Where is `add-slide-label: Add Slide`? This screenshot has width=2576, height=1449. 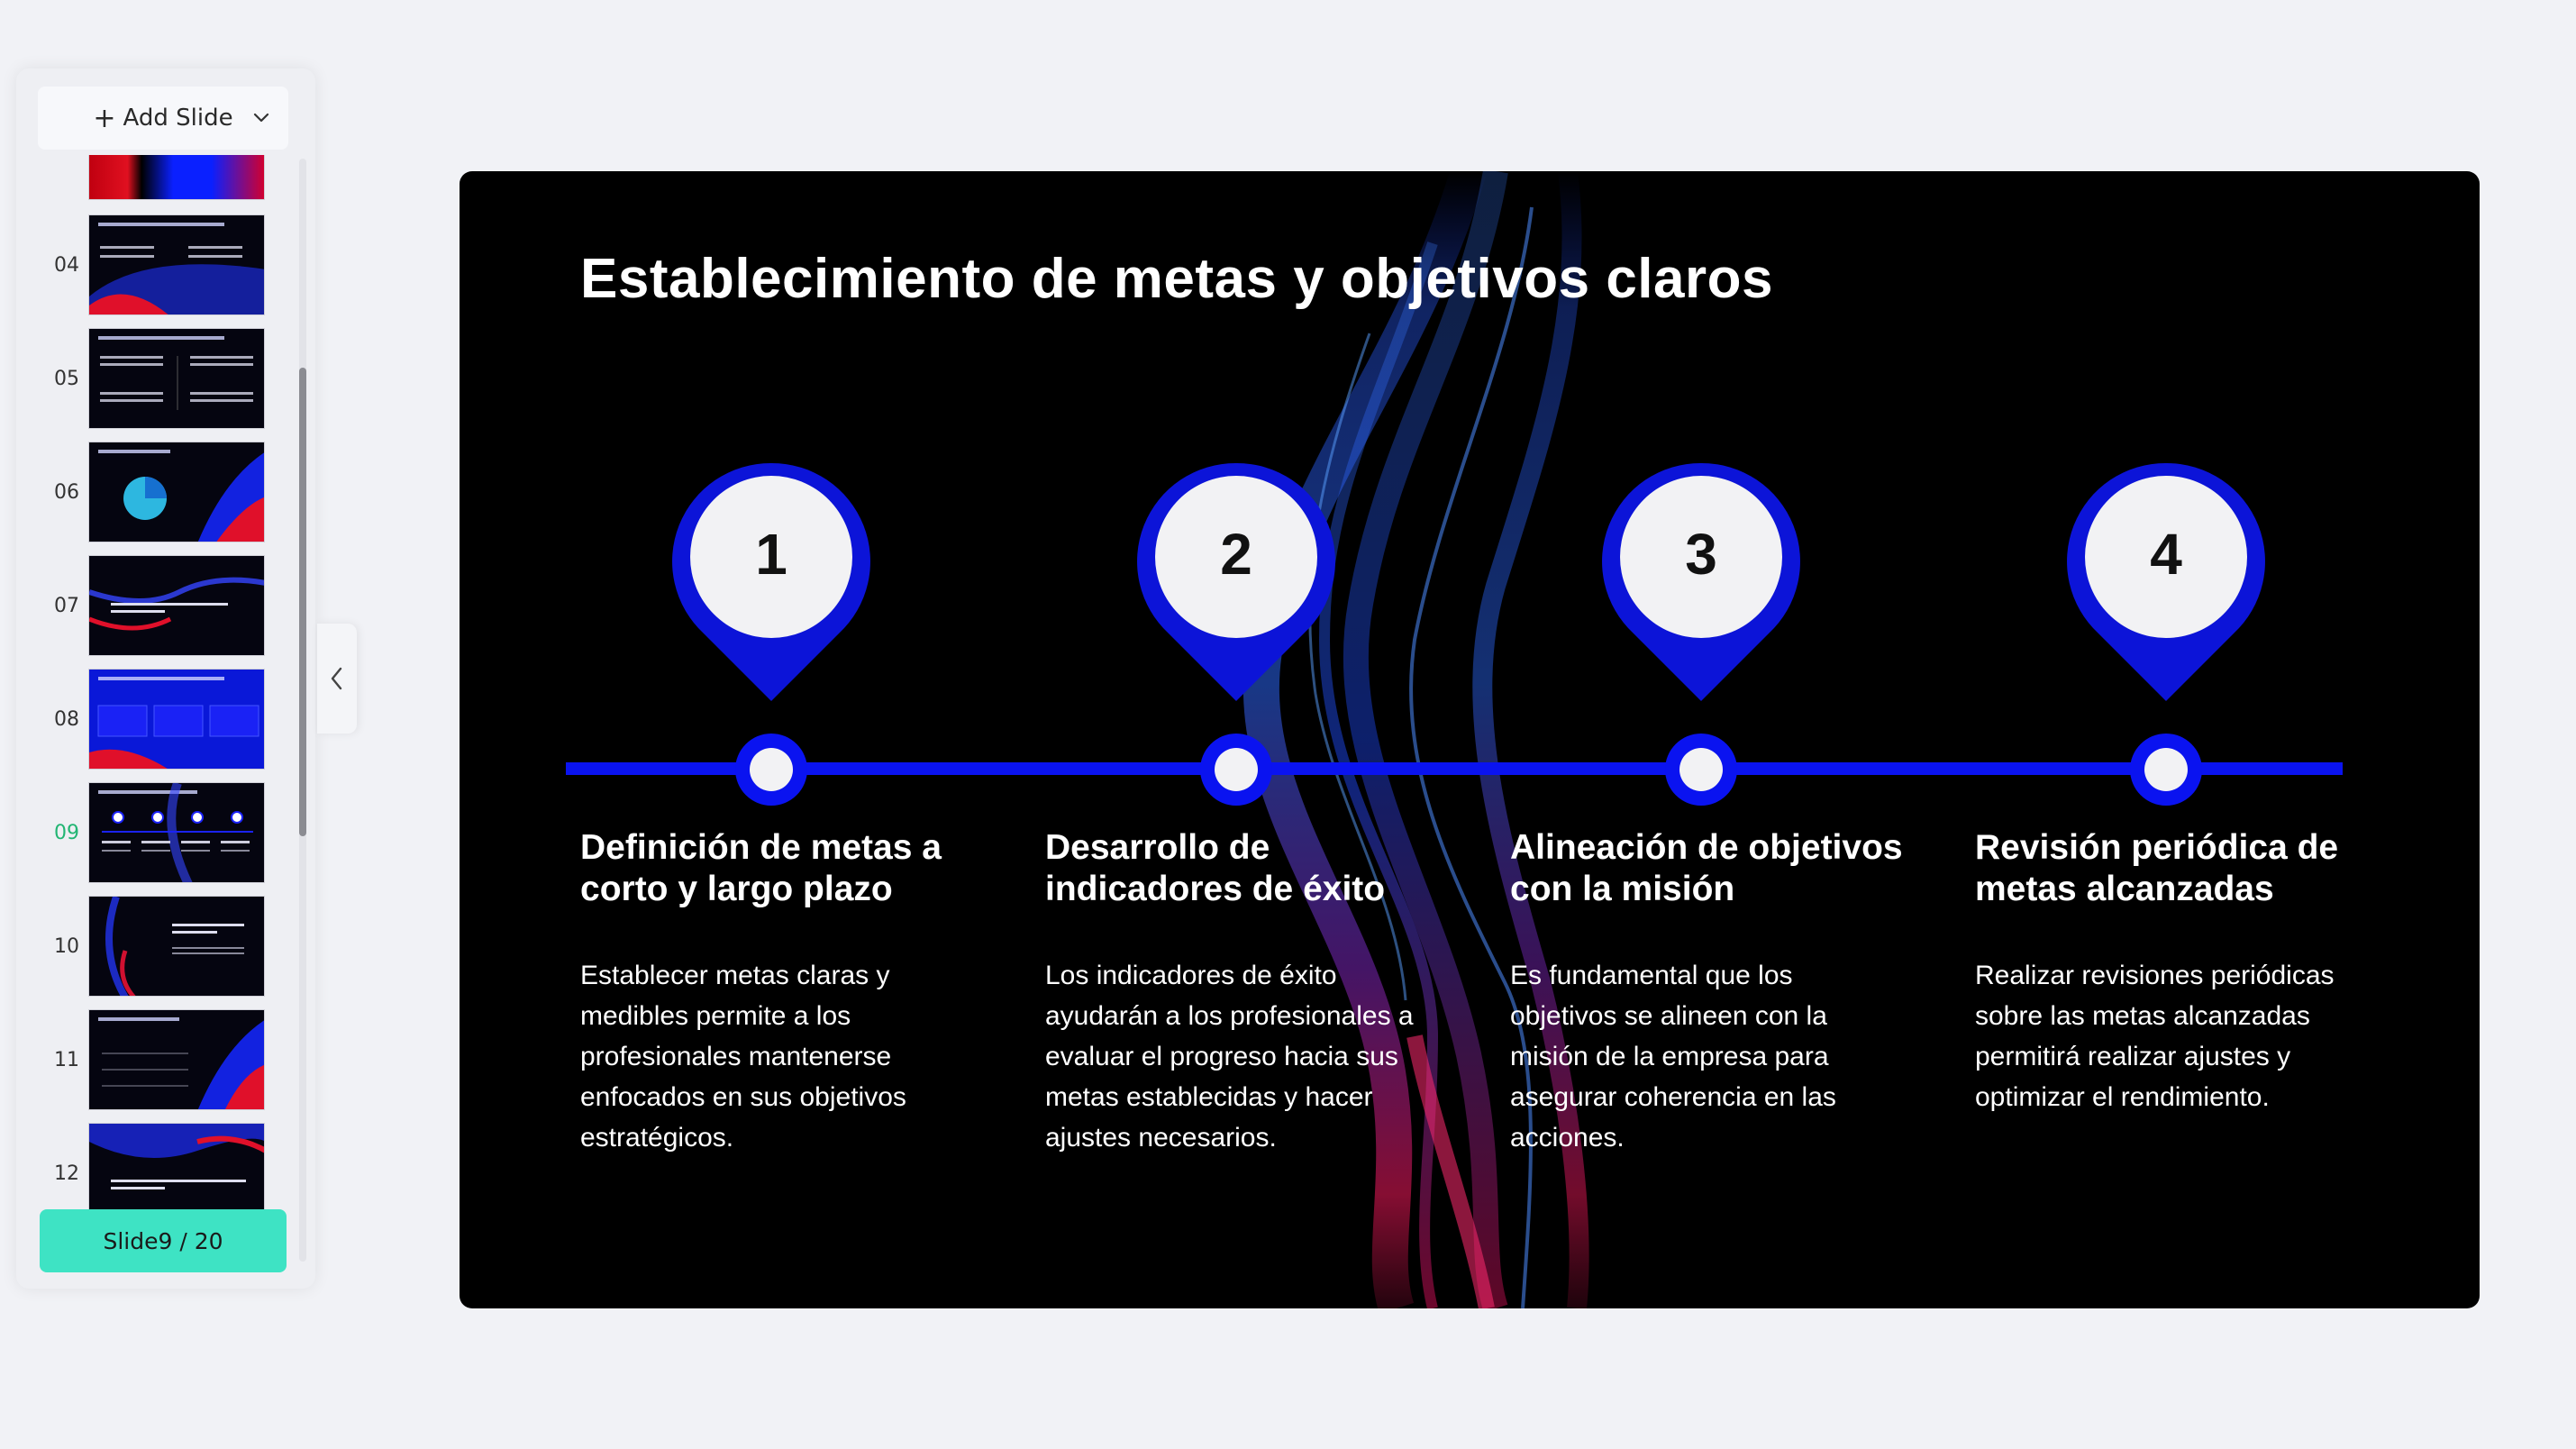
add-slide-label: Add Slide is located at coordinates (178, 119).